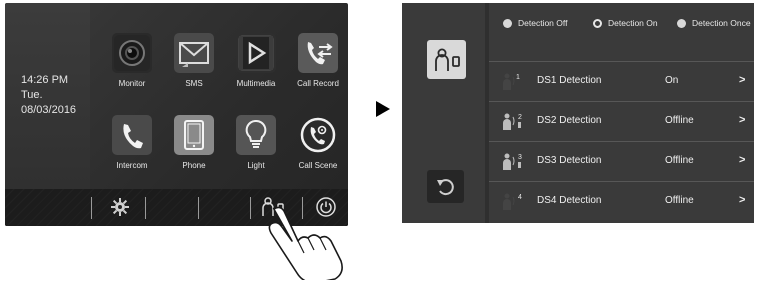 Image resolution: width=757 pixels, height=282 pixels. What do you see at coordinates (194, 53) in the screenshot?
I see `envelope-icon` at bounding box center [194, 53].